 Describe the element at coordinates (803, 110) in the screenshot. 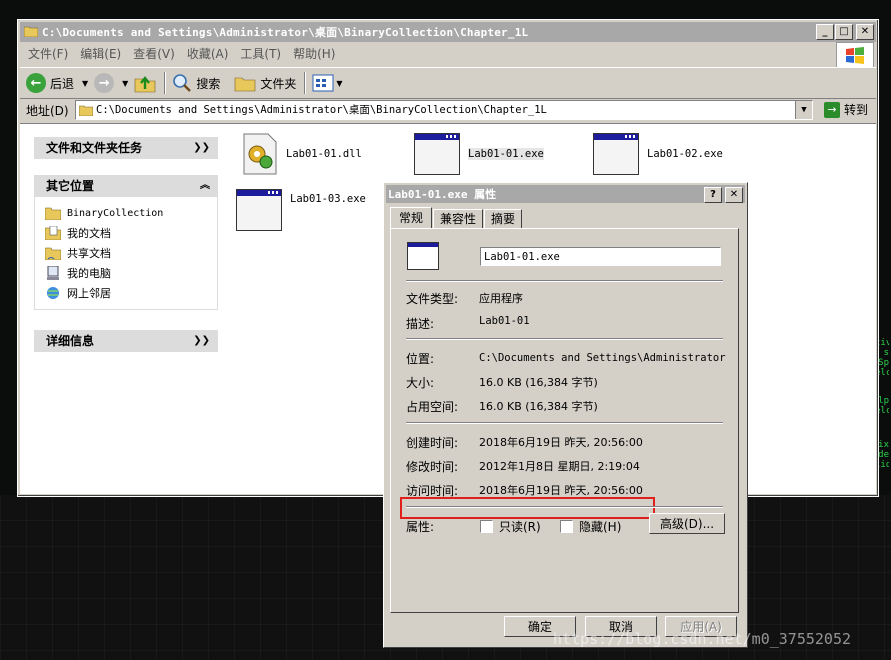

I see `address-dropdown-button: ▼` at that location.